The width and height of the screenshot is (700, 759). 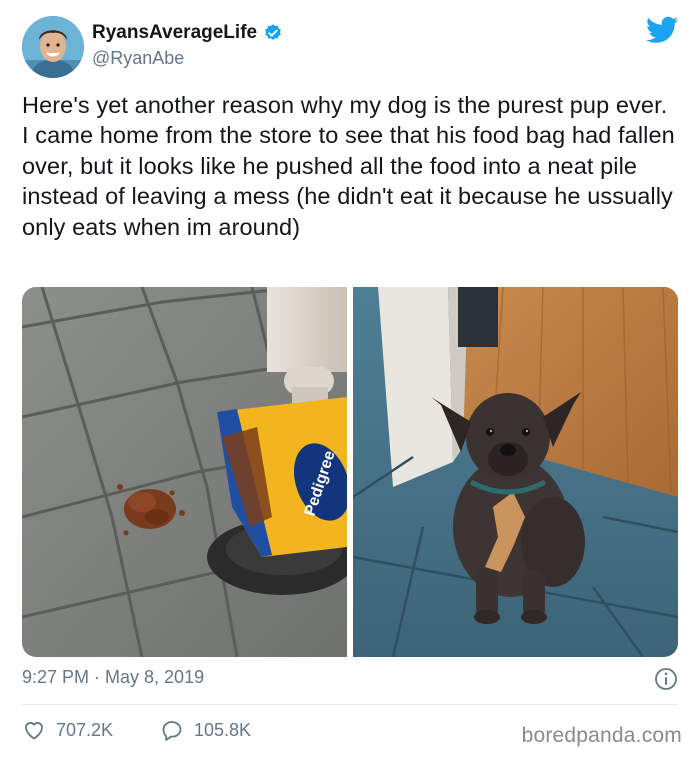 What do you see at coordinates (666, 679) in the screenshot?
I see `info-icon` at bounding box center [666, 679].